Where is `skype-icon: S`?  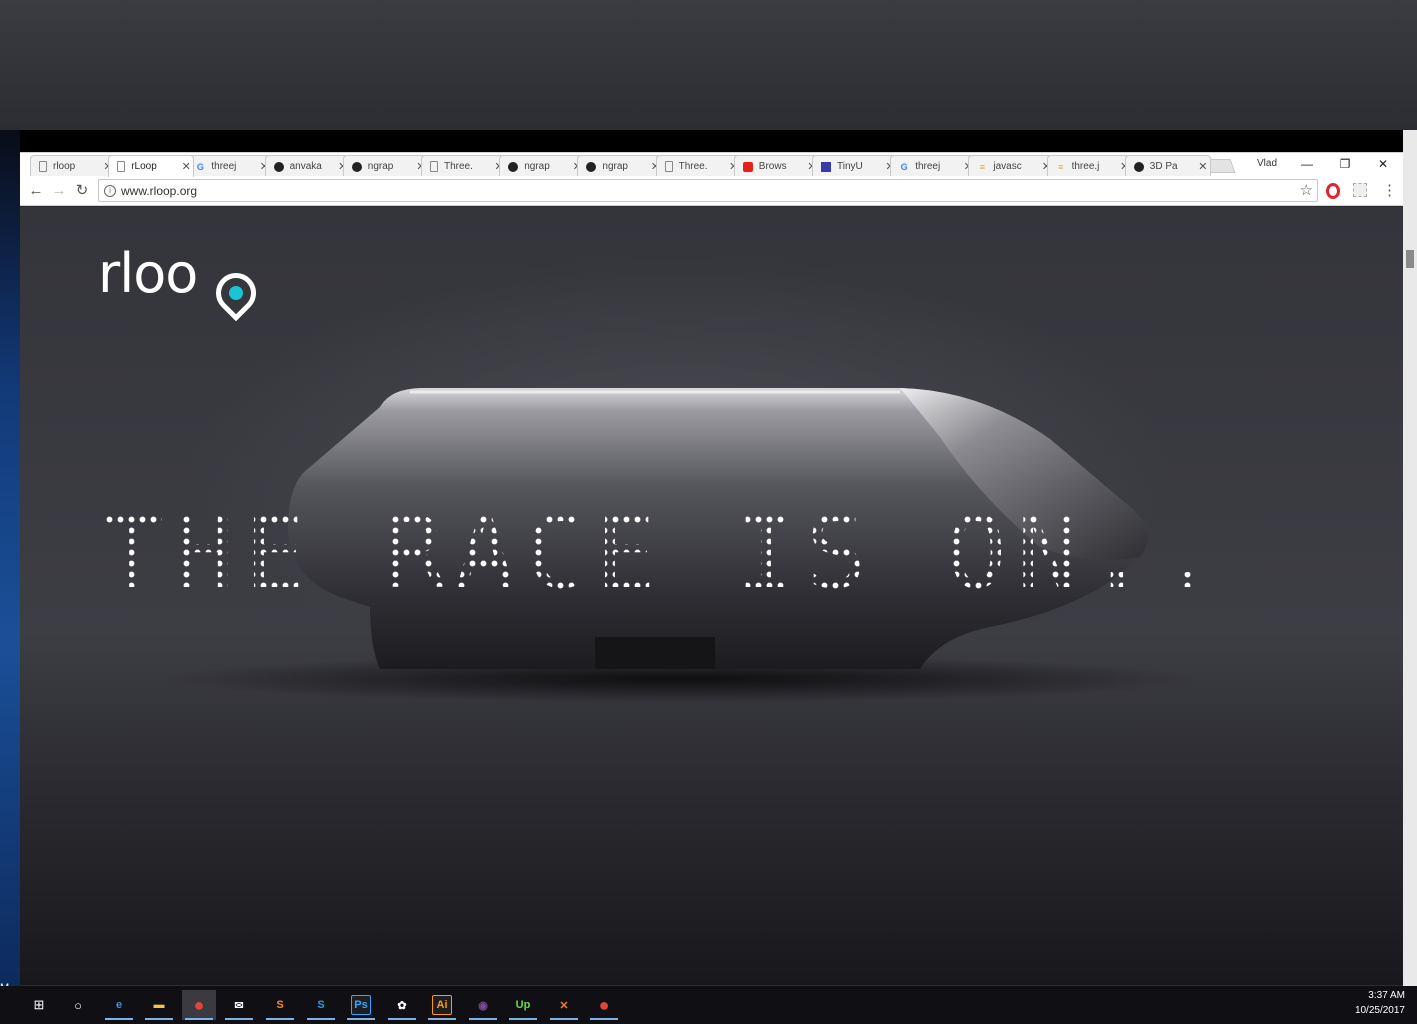
skype-icon: S is located at coordinates (321, 1005).